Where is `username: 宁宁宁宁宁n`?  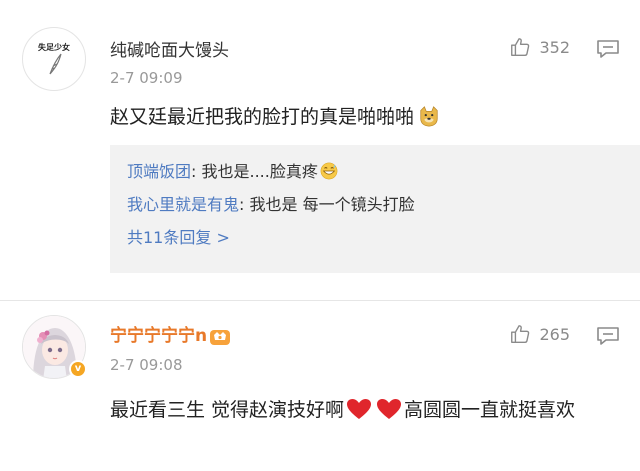
username: 宁宁宁宁宁n is located at coordinates (170, 333).